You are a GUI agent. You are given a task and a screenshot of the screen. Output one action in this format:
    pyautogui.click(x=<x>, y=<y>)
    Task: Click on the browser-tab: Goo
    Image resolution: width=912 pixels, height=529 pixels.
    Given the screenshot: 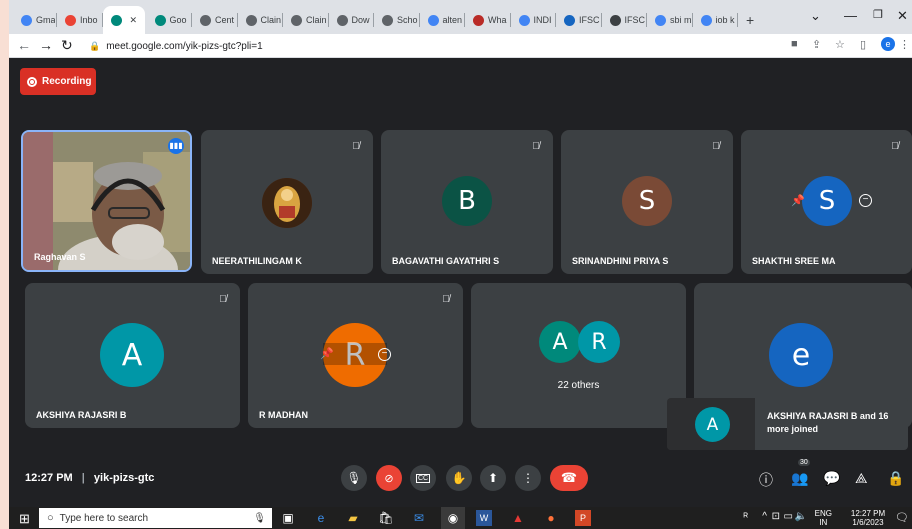 What is the action you would take?
    pyautogui.click(x=169, y=20)
    